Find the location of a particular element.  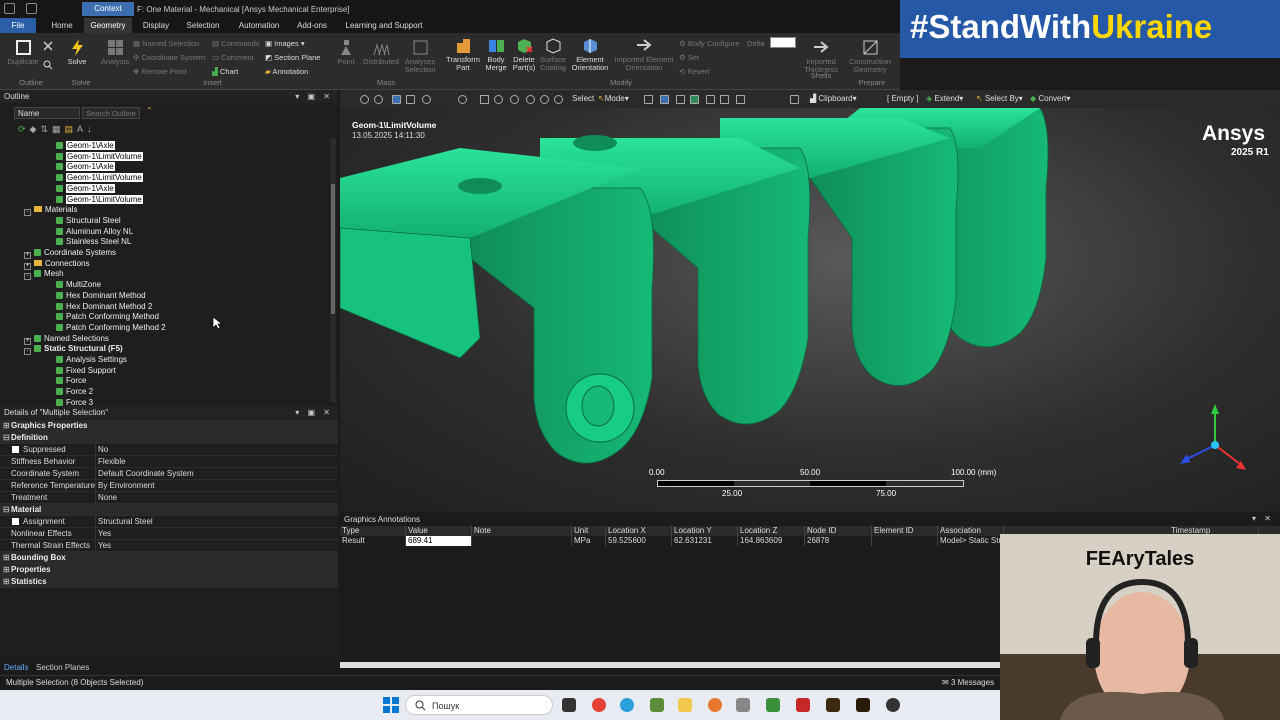

construction-geometry-button: Construction Geometry is located at coordinates (870, 56).